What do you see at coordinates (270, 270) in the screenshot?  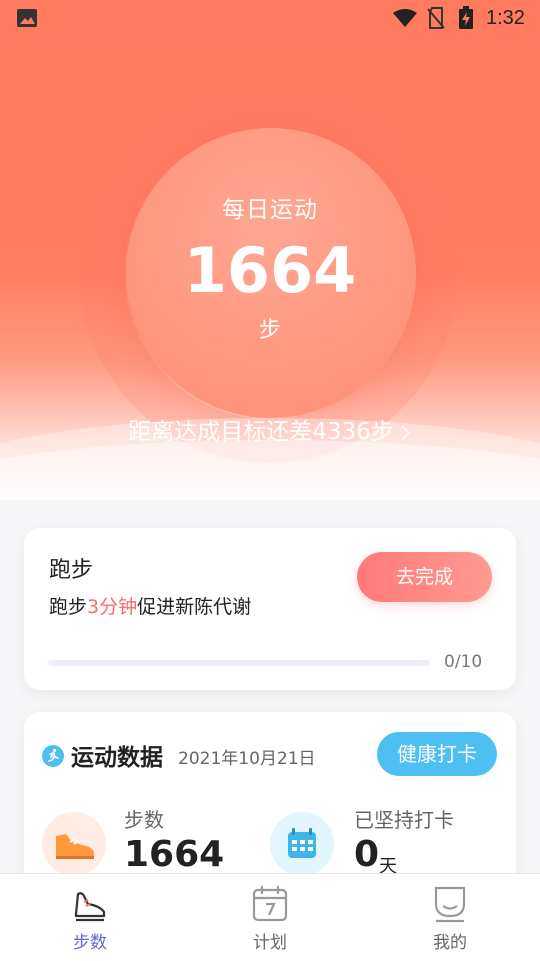 I see `step-count: 1664` at bounding box center [270, 270].